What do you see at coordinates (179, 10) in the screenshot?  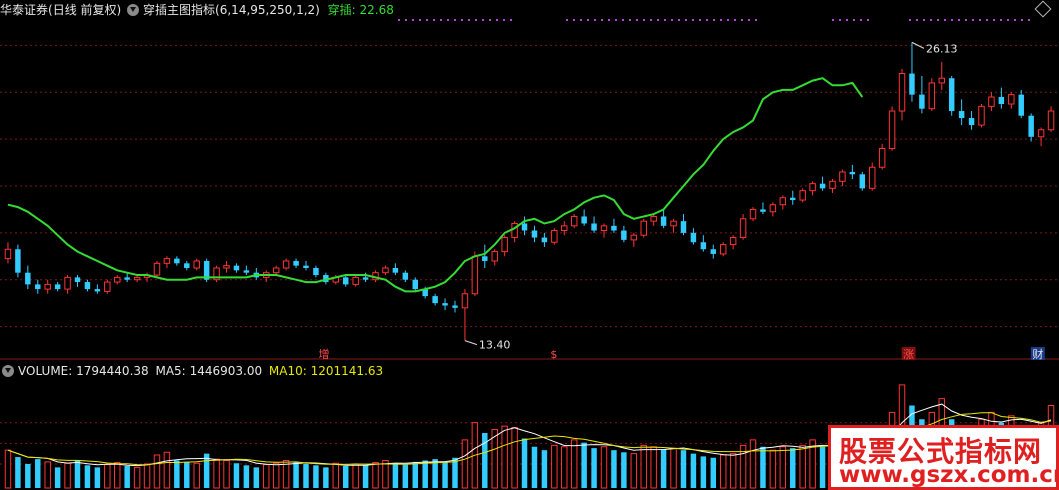 I see `indicator-name: 穿插主图指标` at bounding box center [179, 10].